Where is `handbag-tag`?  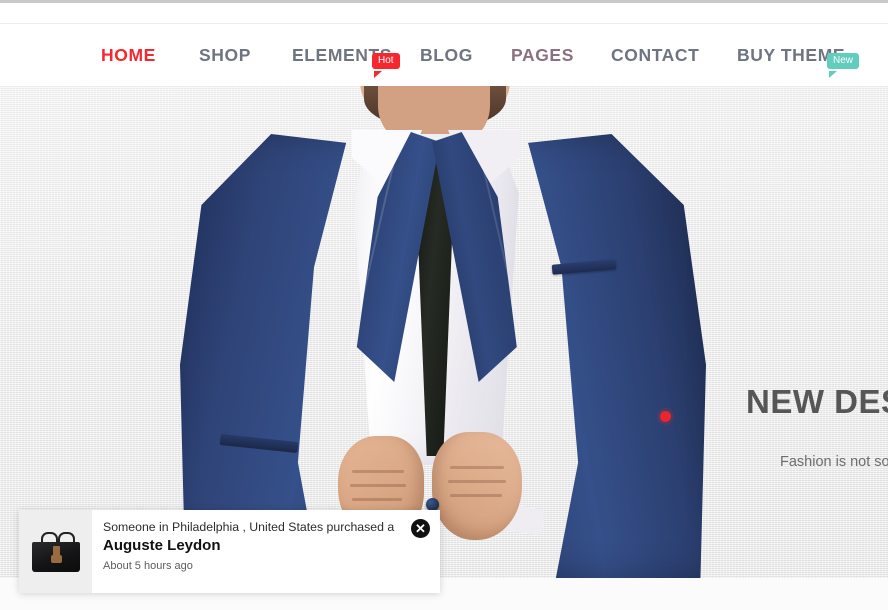 handbag-tag is located at coordinates (56, 554).